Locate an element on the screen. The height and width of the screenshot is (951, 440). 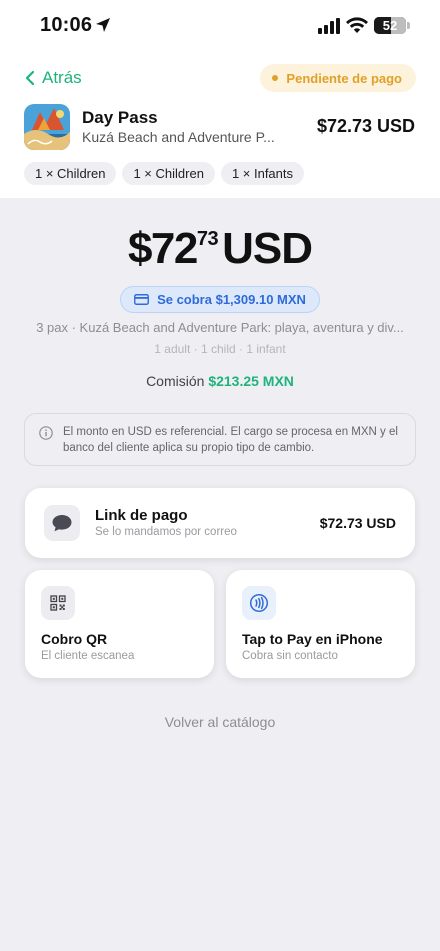
tap-to-pay-button: Tap to Pay en iPhone Cobra sin contacto is located at coordinates (320, 624).